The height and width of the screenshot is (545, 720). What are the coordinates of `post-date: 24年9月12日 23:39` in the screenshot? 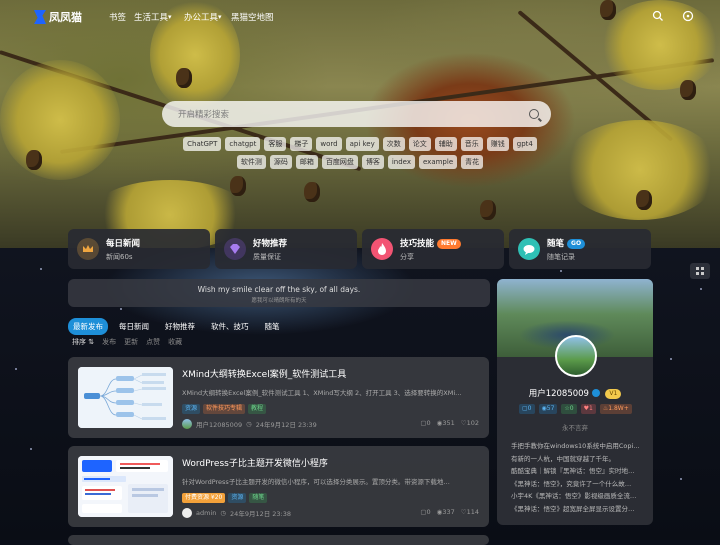 It's located at (286, 425).